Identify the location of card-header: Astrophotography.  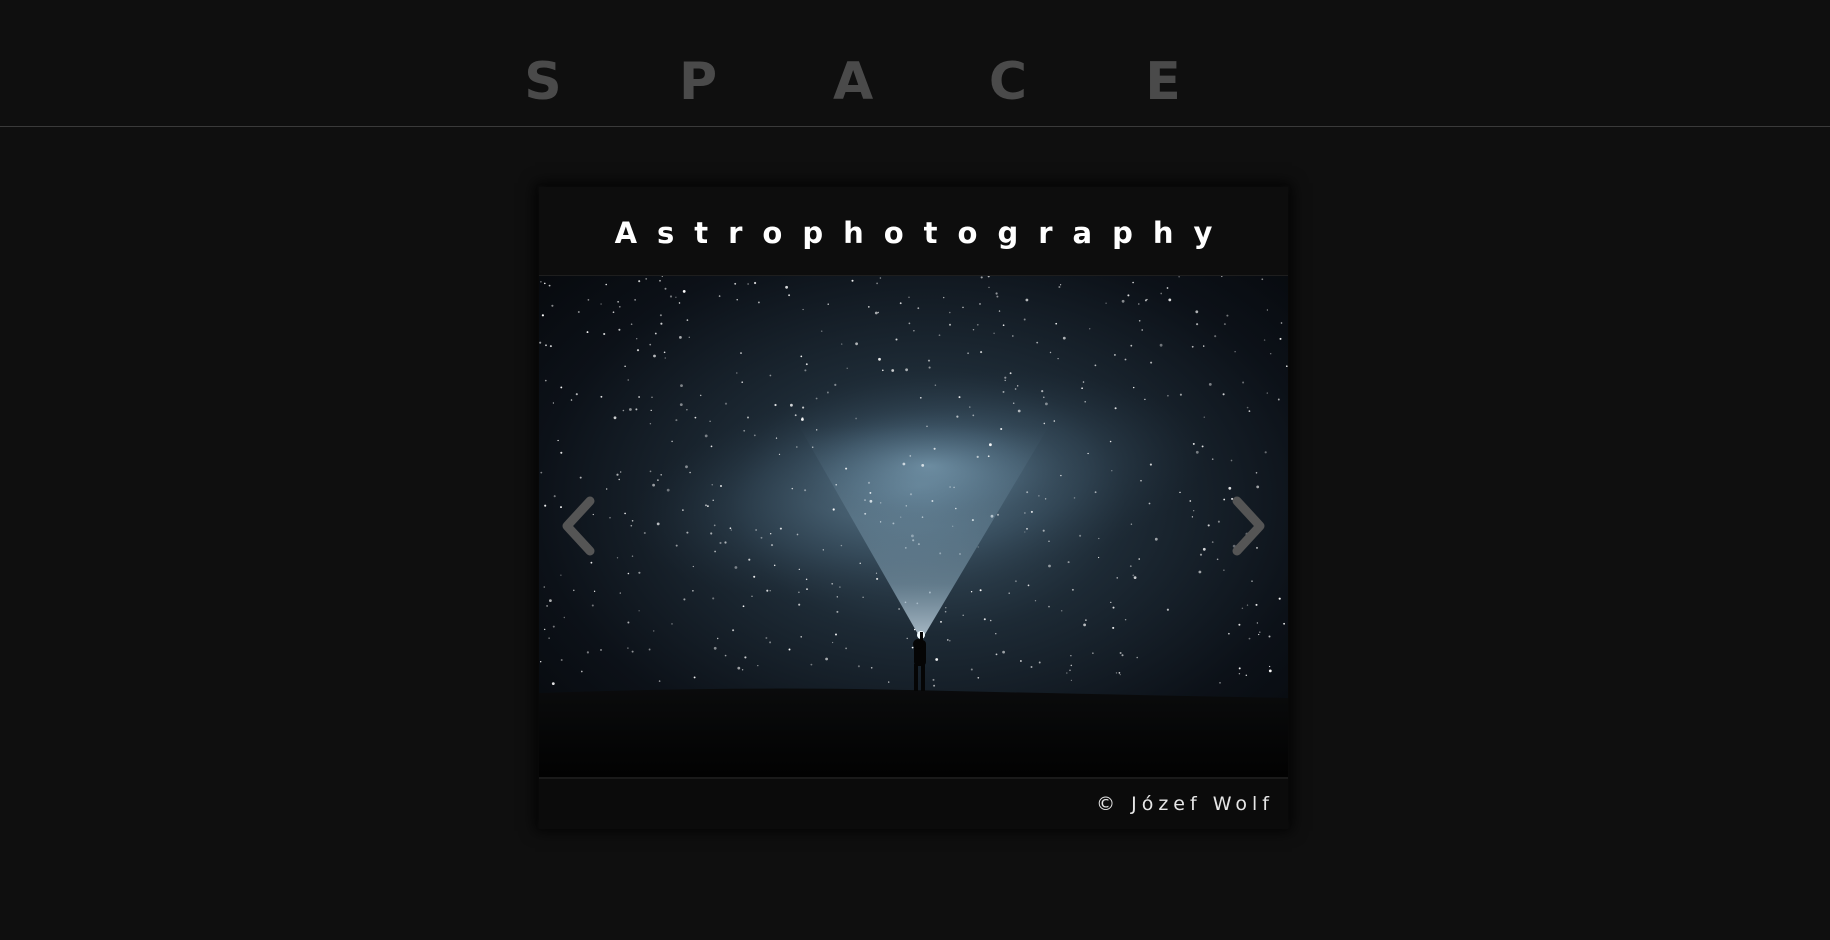
(913, 231).